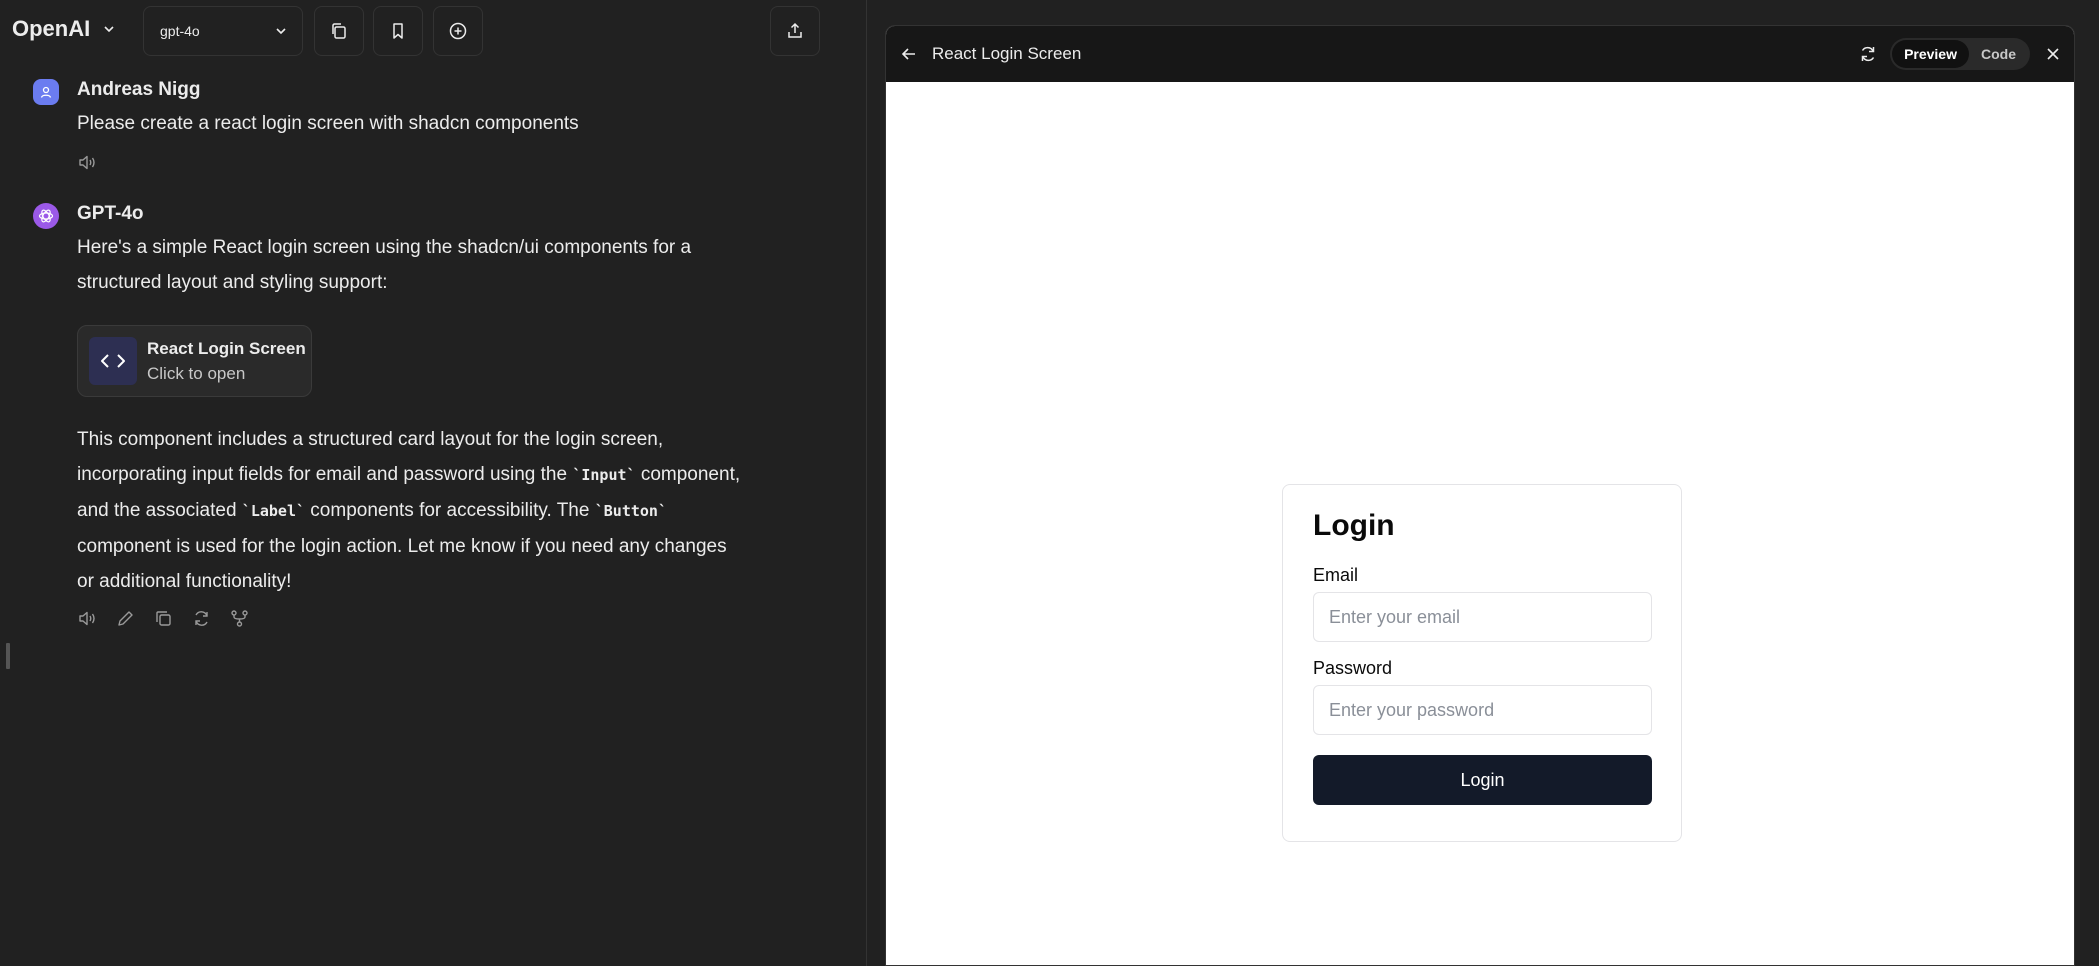 This screenshot has height=966, width=2099. Describe the element at coordinates (1482, 663) in the screenshot. I see `login-card: Login Email Password Login` at that location.